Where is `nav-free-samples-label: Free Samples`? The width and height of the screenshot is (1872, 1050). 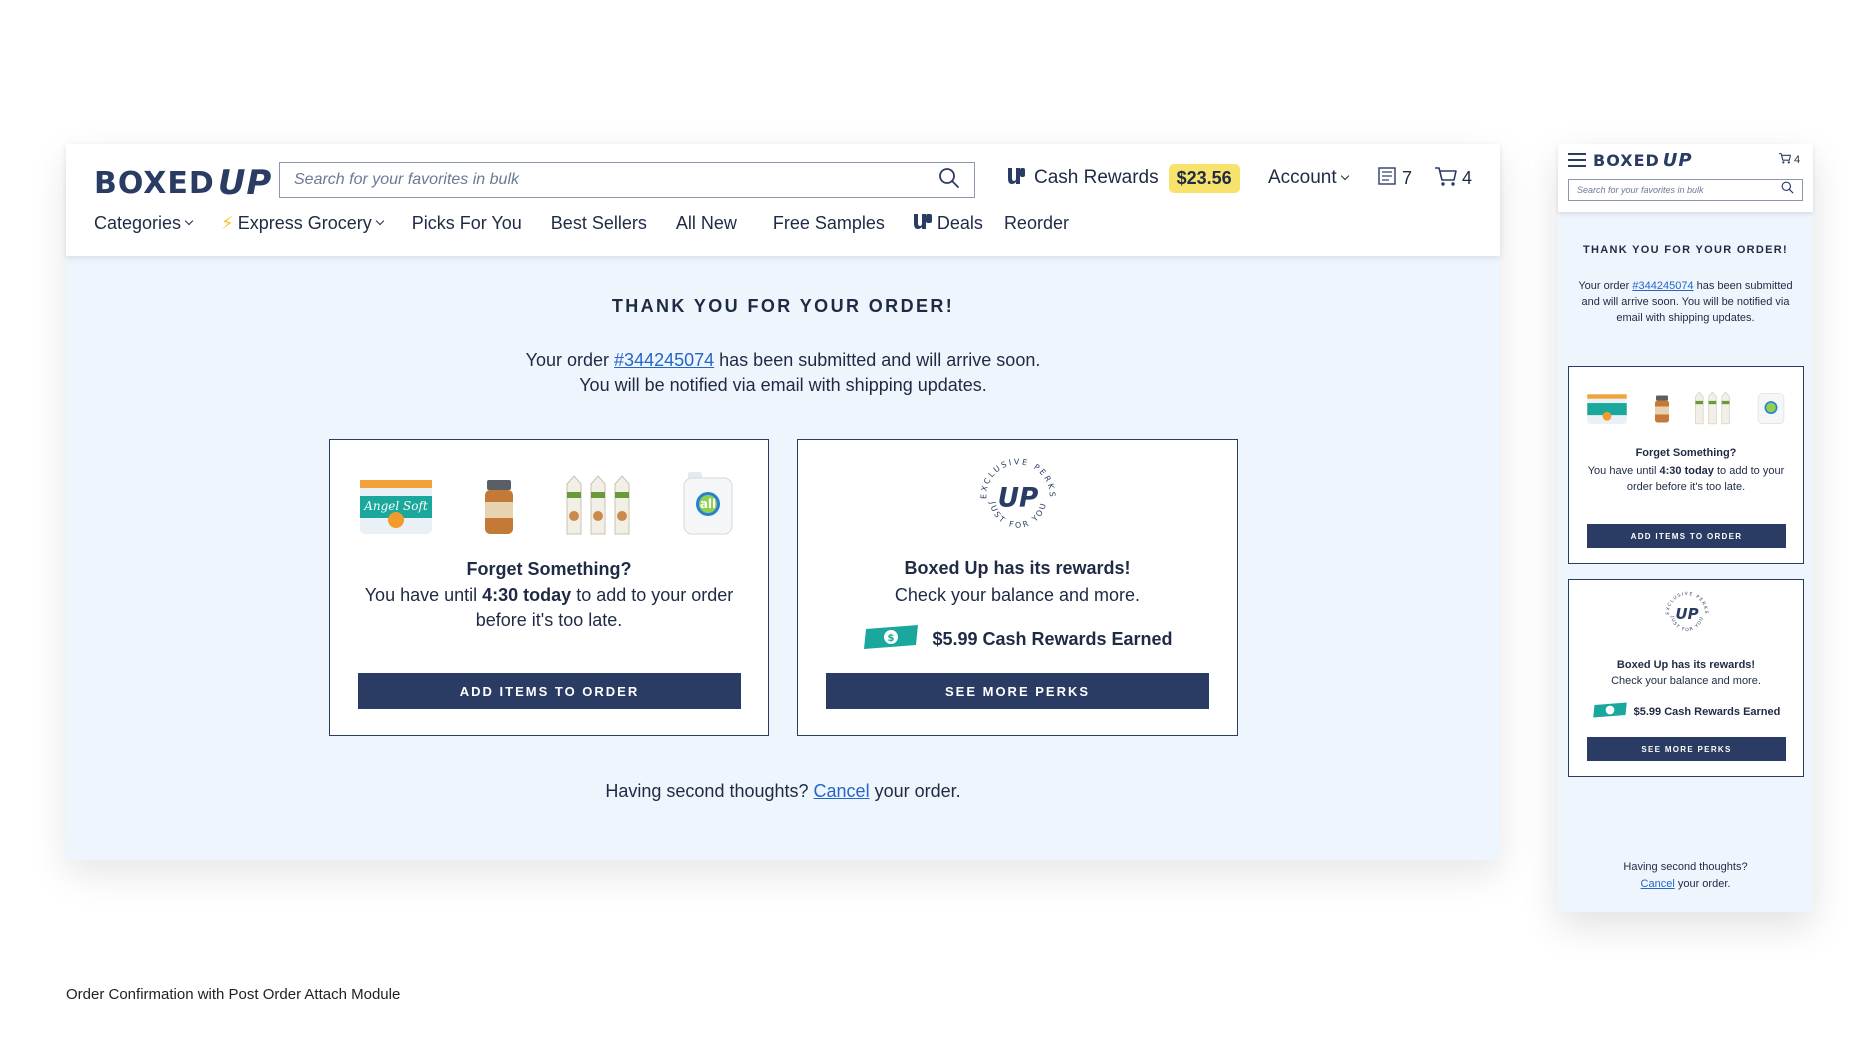 nav-free-samples-label: Free Samples is located at coordinates (828, 222).